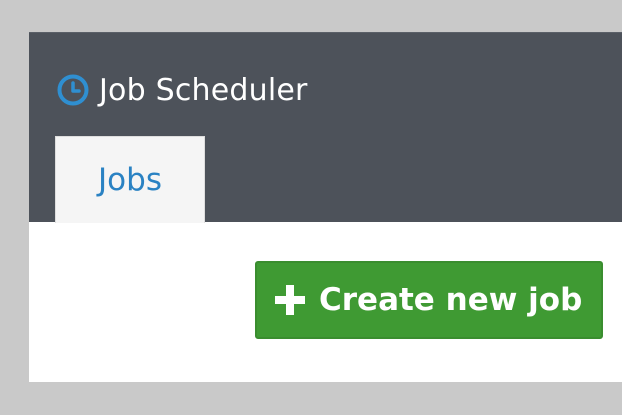  I want to click on clock-icon, so click(73, 90).